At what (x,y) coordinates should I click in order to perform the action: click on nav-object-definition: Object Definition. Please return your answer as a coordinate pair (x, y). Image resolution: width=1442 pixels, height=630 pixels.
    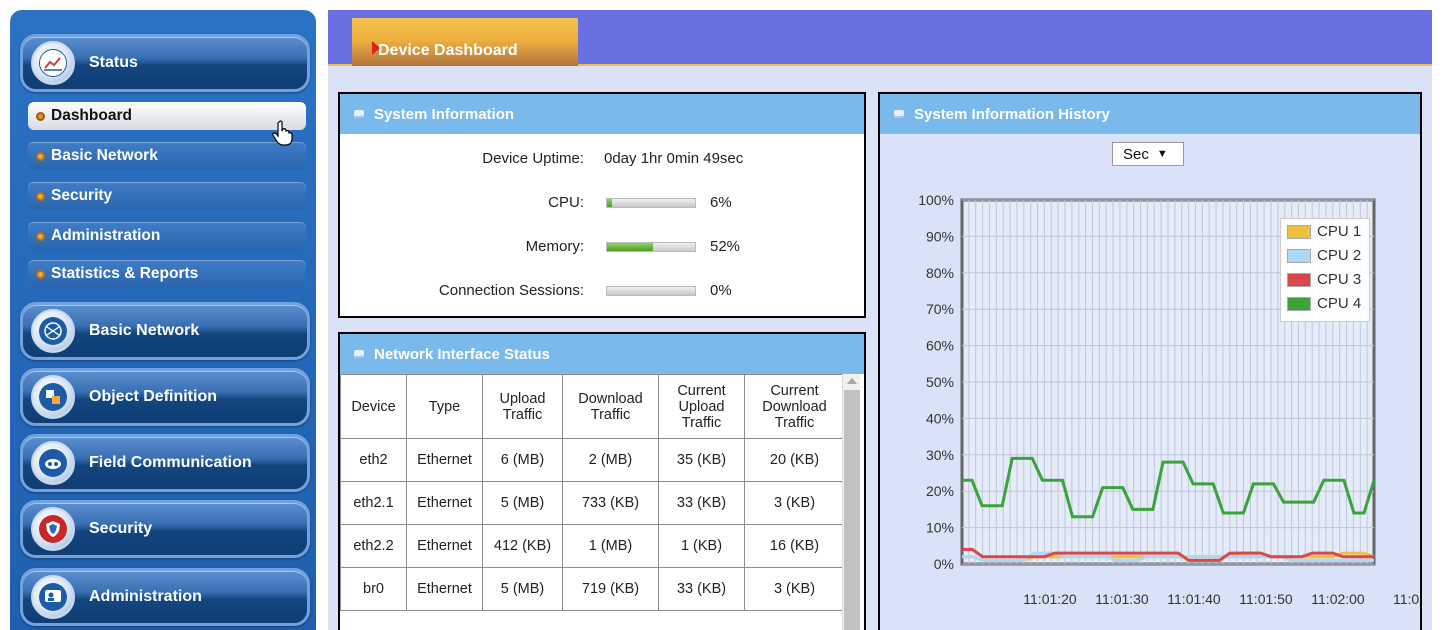
    Looking at the image, I should click on (165, 397).